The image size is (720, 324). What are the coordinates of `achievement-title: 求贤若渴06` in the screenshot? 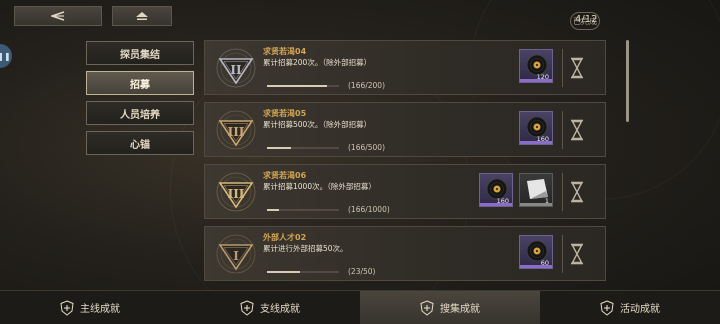 It's located at (285, 175).